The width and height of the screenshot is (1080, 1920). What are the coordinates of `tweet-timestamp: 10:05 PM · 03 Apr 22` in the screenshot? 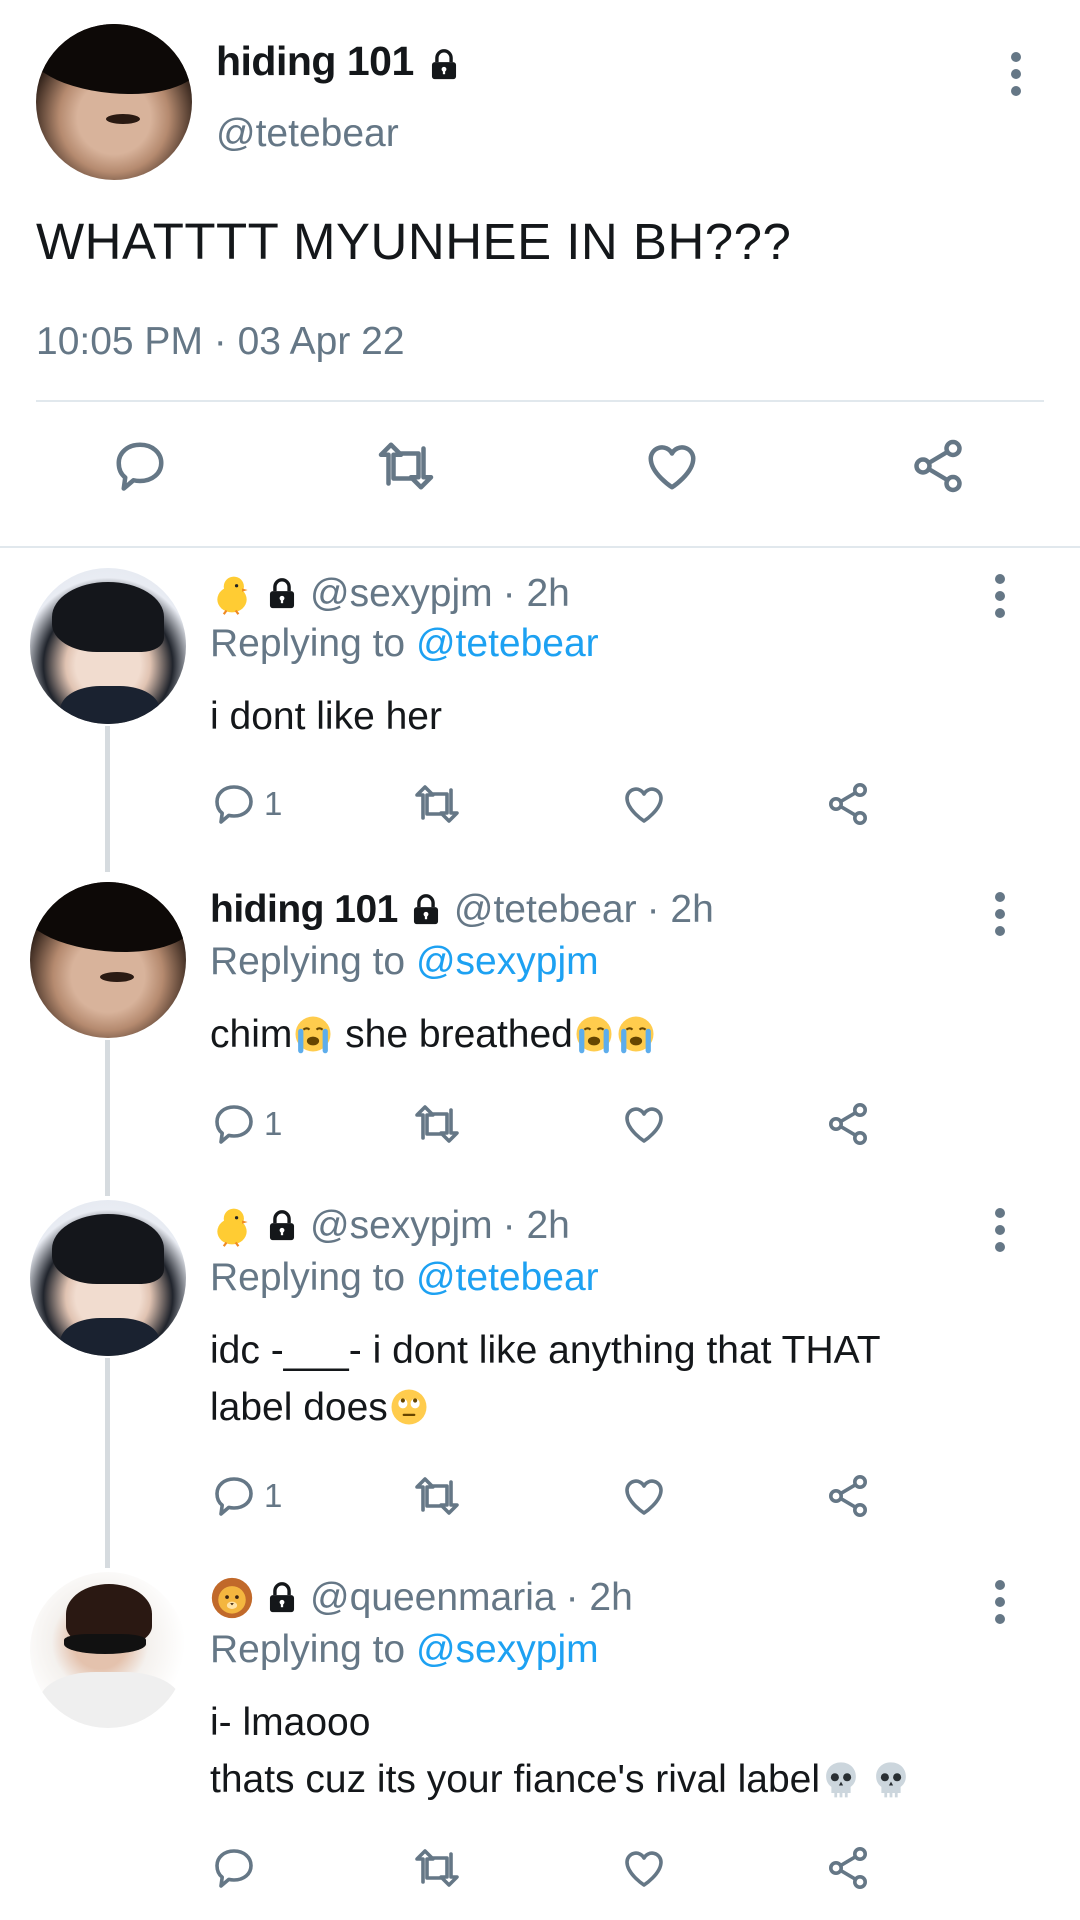 It's located at (220, 341).